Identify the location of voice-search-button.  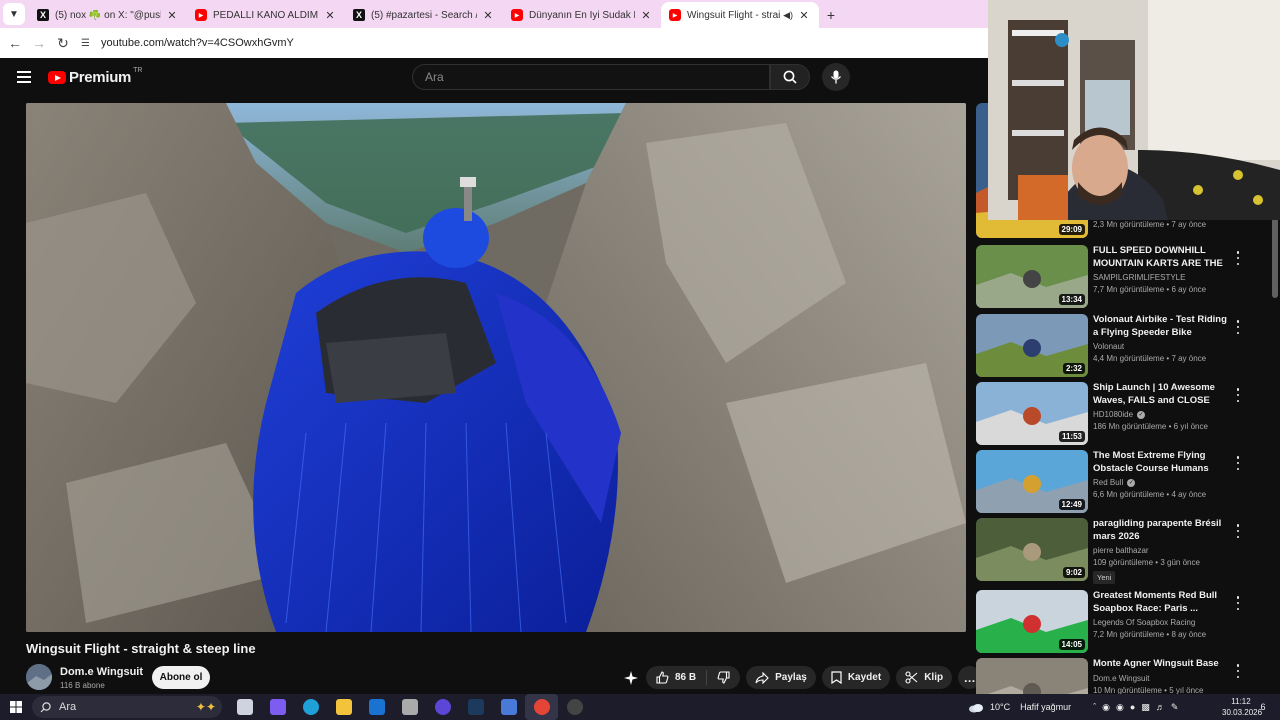
(836, 77).